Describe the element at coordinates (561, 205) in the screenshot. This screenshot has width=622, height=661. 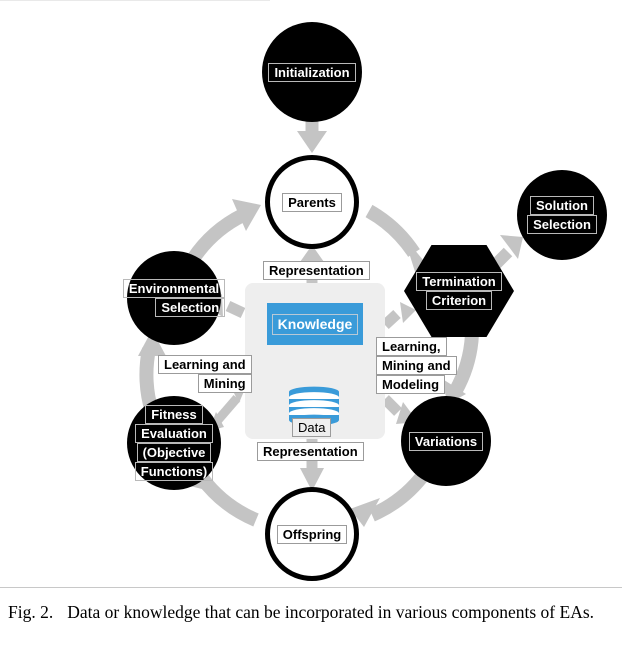
I see `solution-selection-line-1: Solution` at that location.